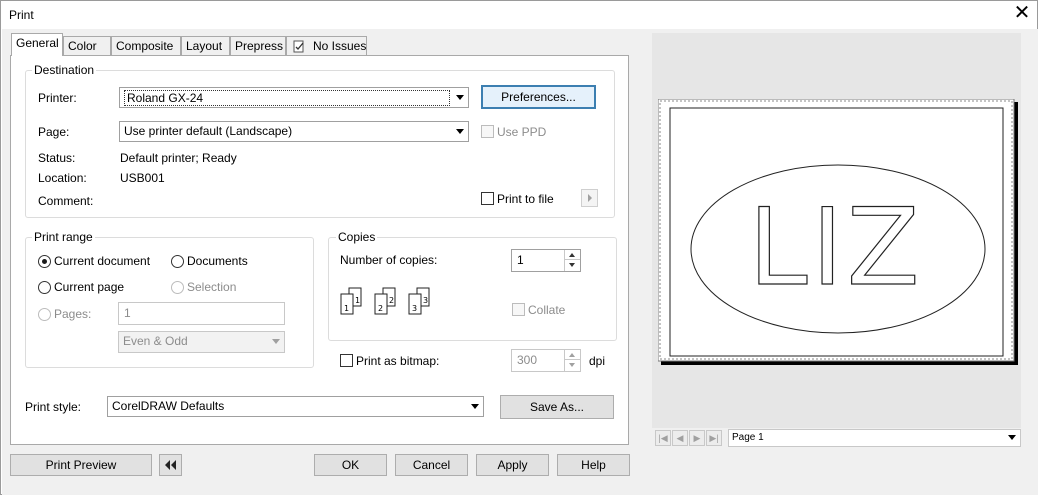 This screenshot has height=495, width=1038. I want to click on pages-radio, so click(44, 314).